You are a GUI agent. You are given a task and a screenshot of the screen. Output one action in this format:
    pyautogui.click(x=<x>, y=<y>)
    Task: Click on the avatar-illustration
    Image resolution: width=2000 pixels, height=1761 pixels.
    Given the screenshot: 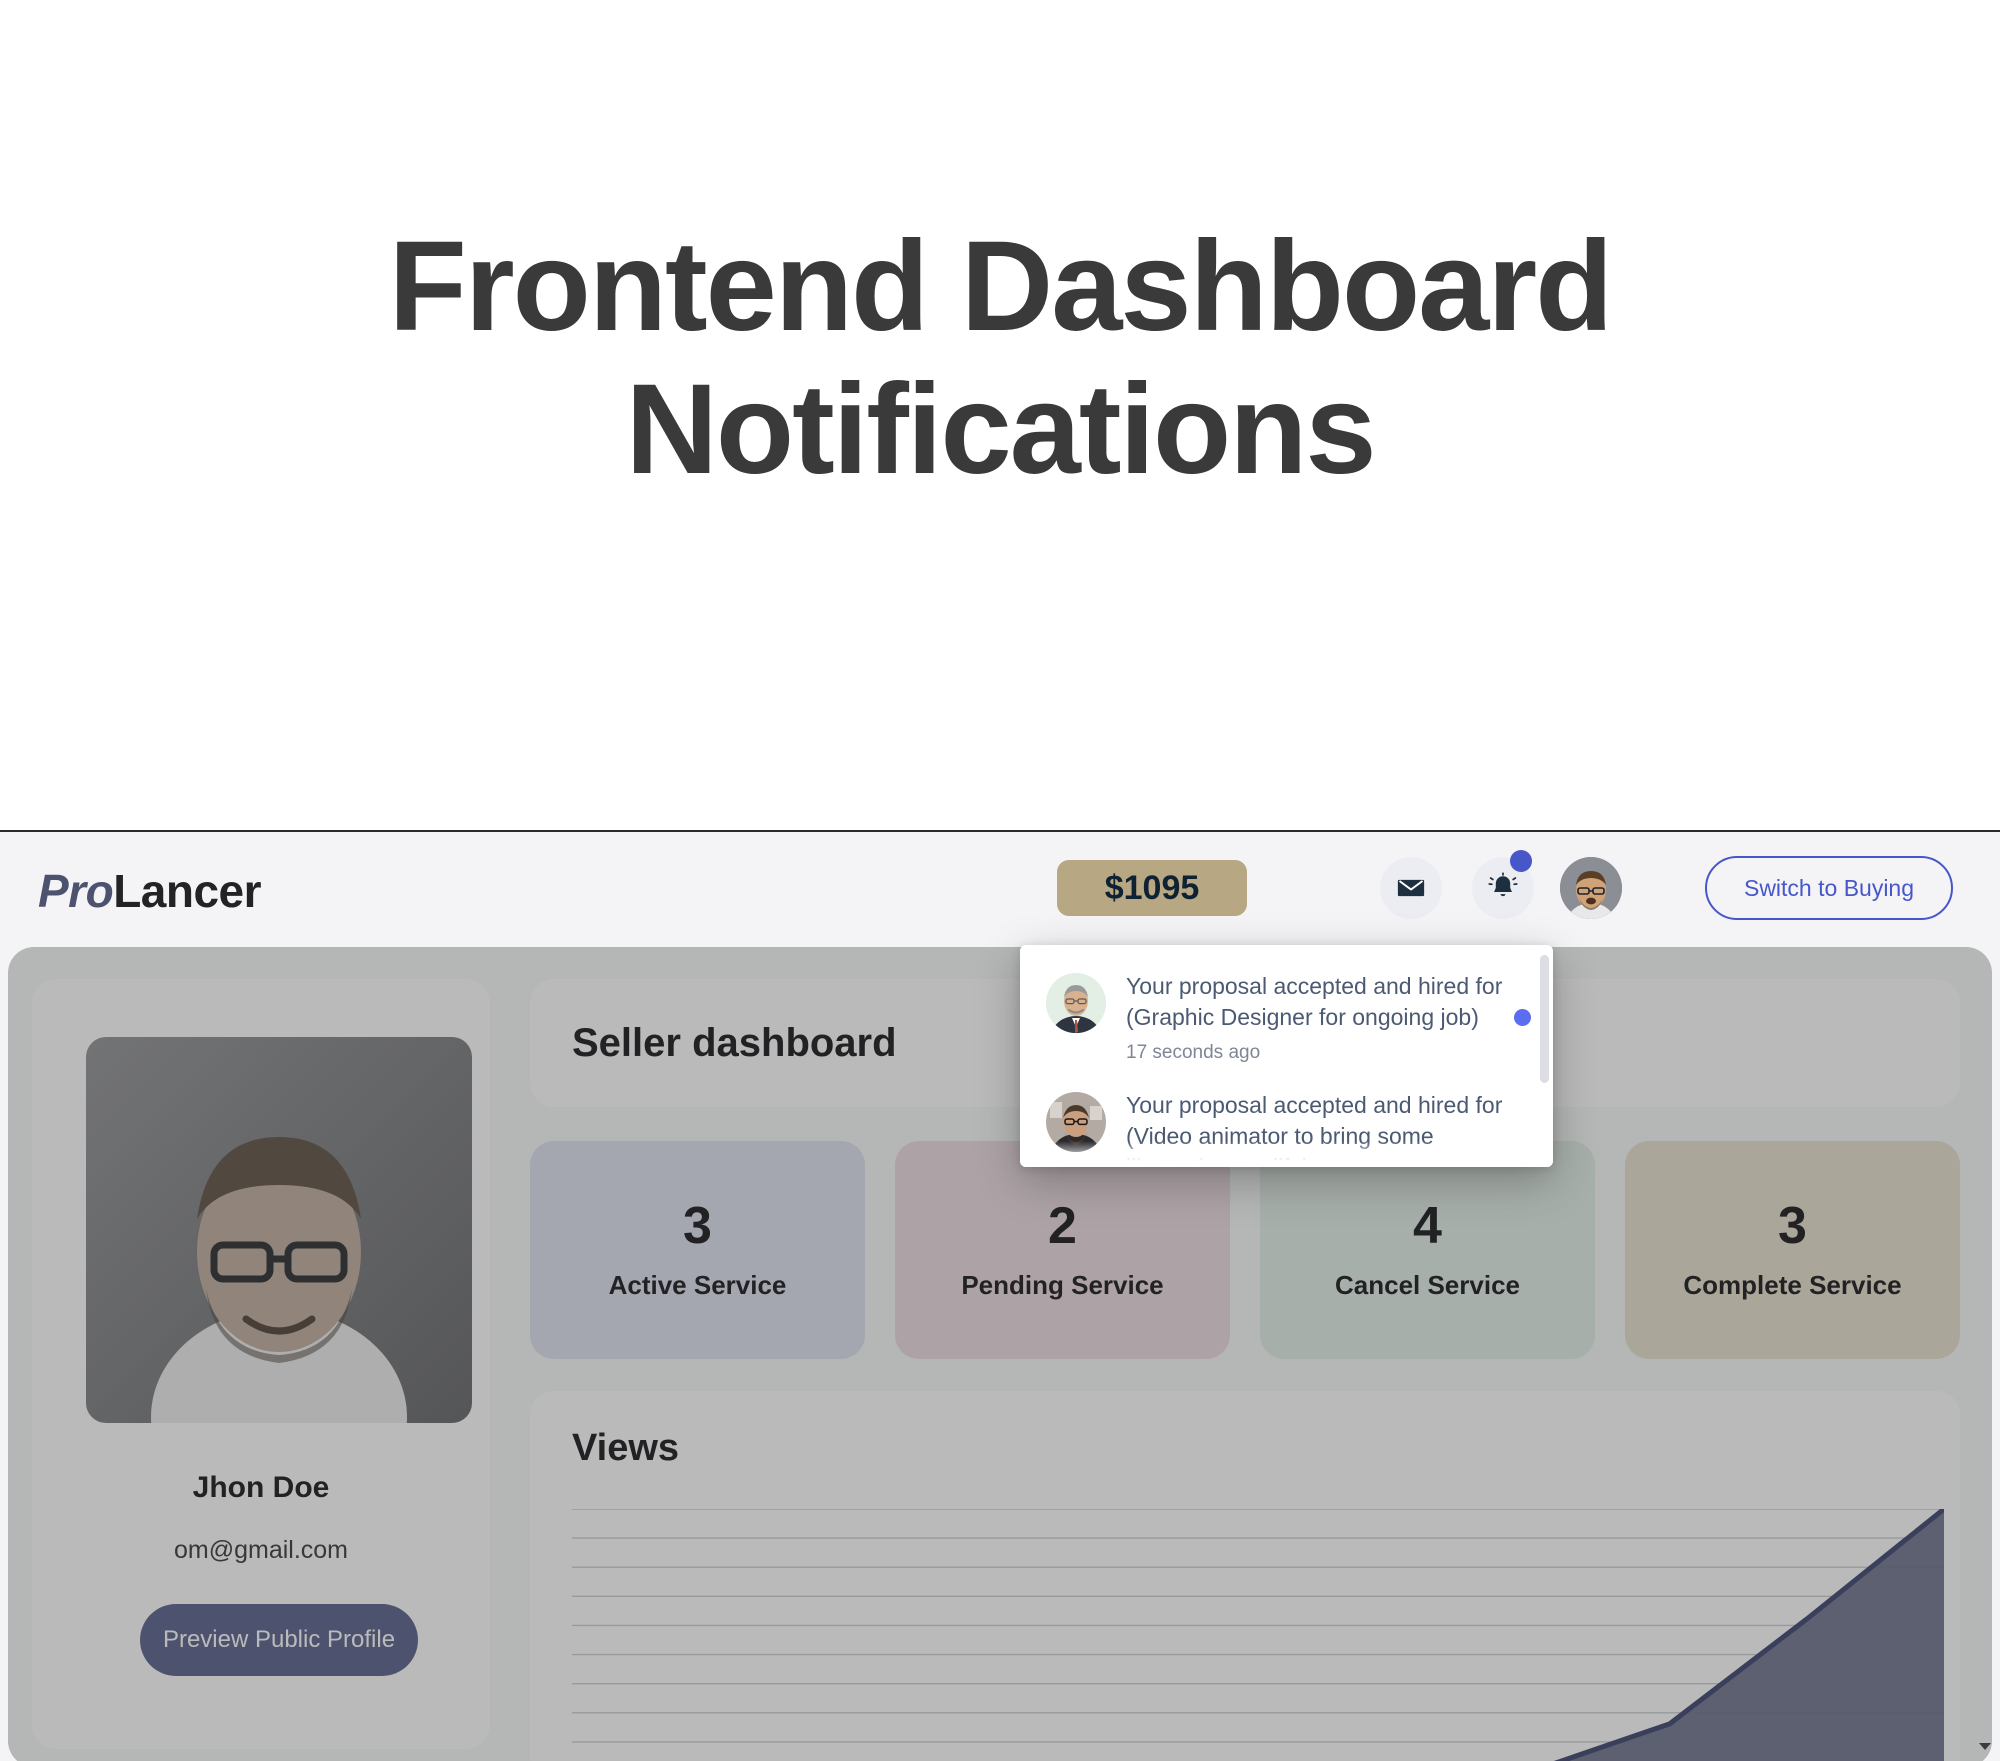 What is the action you would take?
    pyautogui.click(x=1591, y=888)
    